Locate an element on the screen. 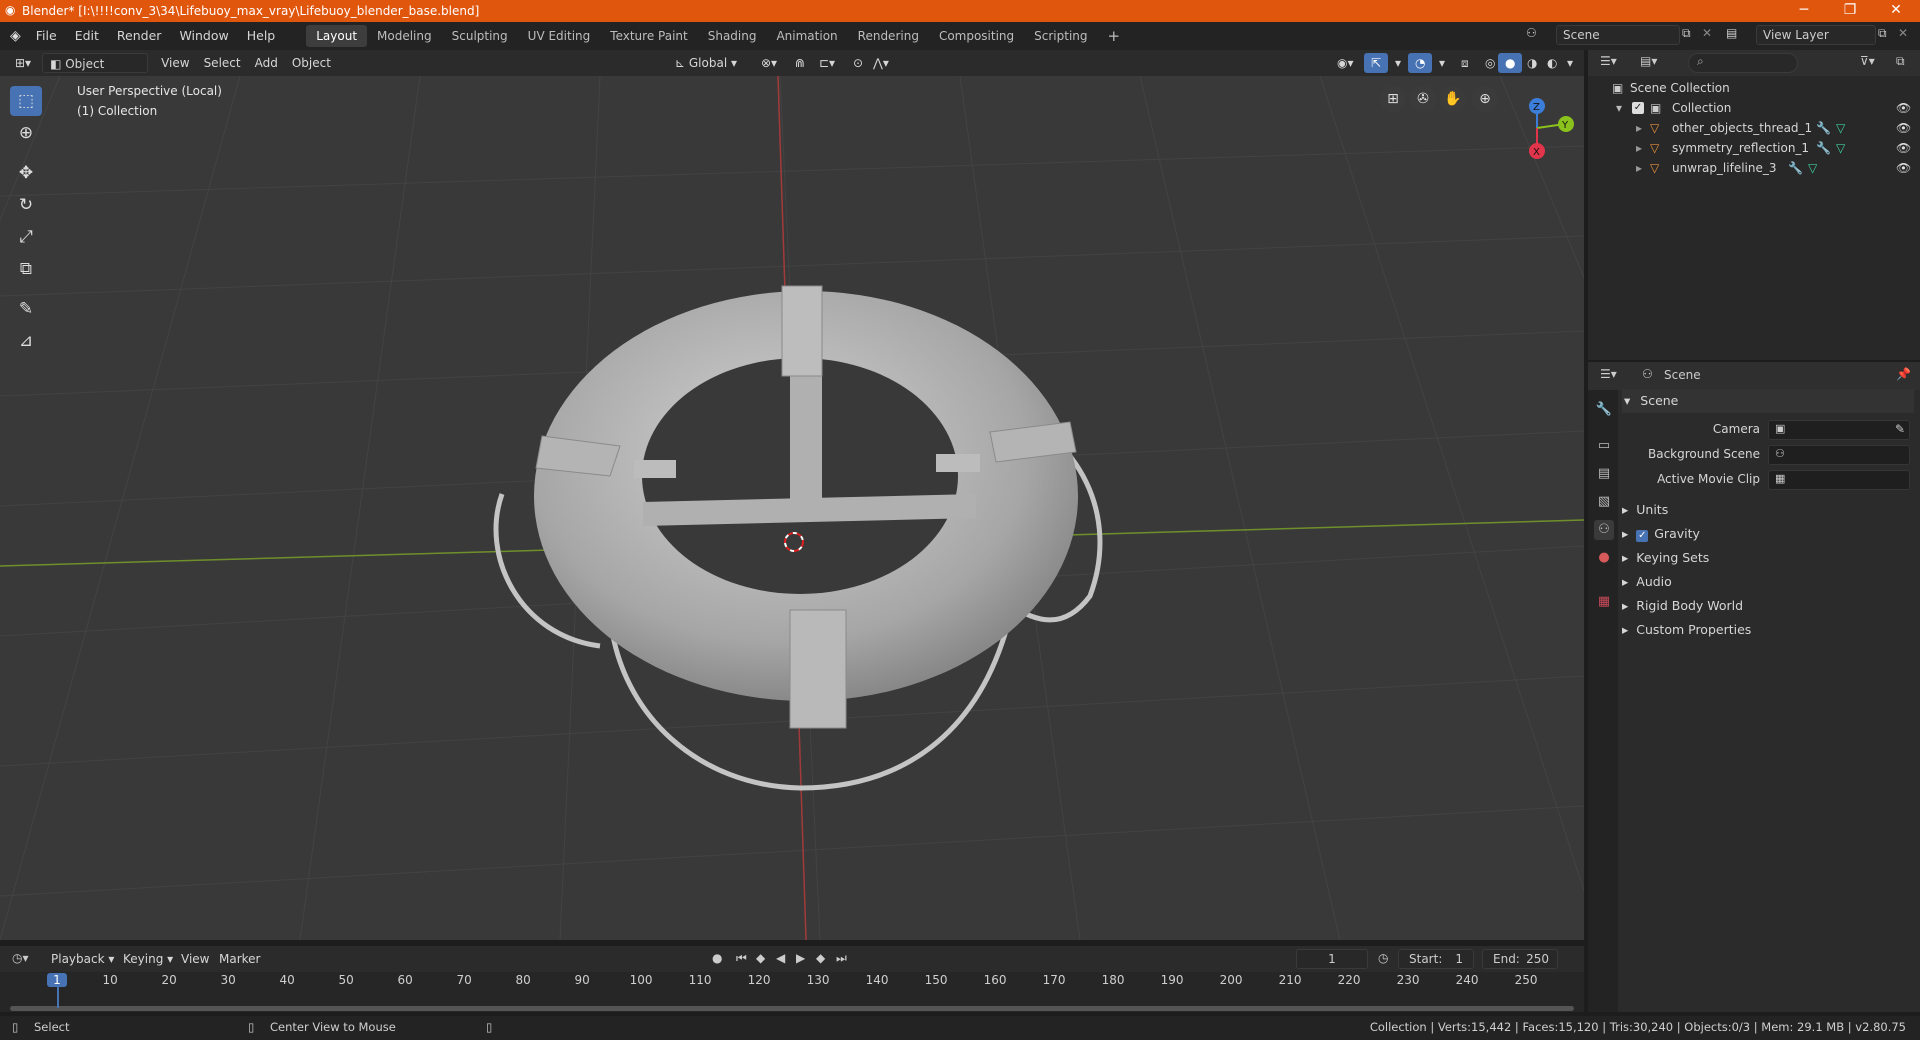 The image size is (1920, 1040). shading-dropdown-icon: ▾ is located at coordinates (1570, 63).